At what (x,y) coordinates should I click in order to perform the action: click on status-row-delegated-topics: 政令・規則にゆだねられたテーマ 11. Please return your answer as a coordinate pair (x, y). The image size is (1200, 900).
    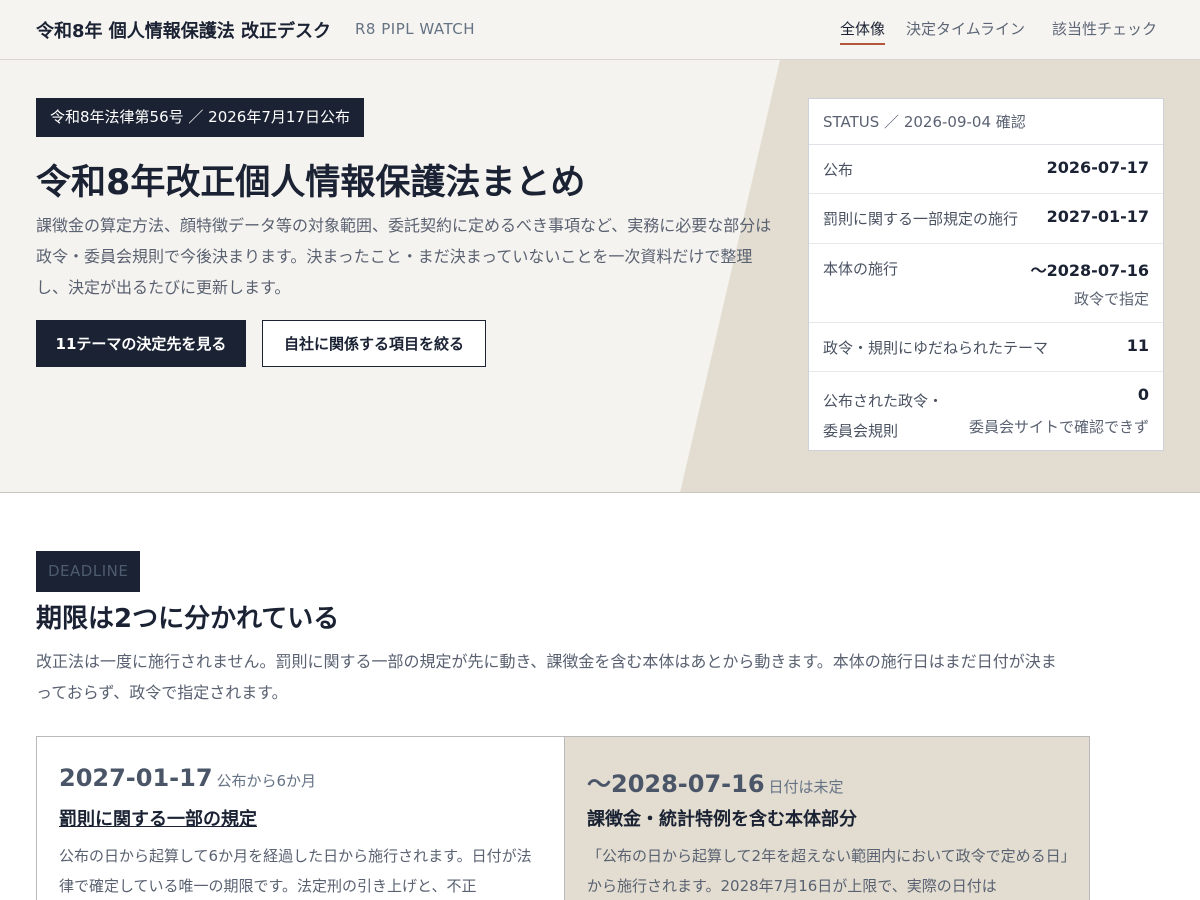
    Looking at the image, I should click on (986, 347).